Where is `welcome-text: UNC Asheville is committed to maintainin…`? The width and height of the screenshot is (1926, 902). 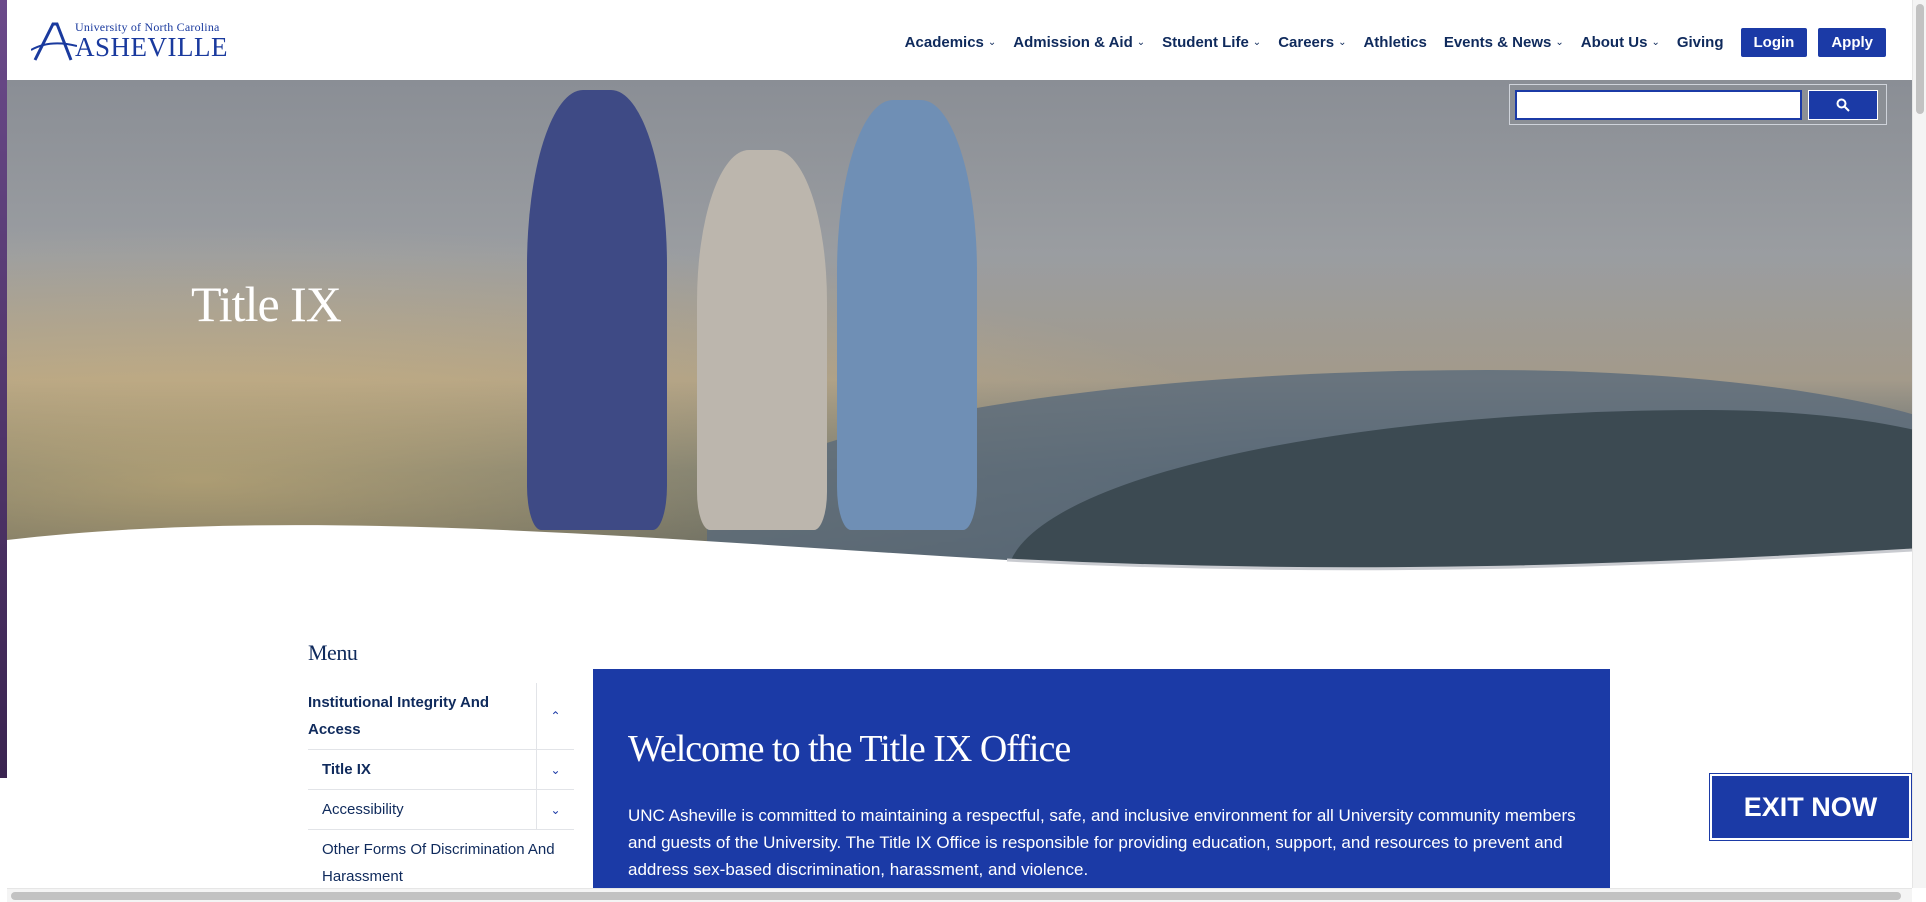 welcome-text: UNC Asheville is committed to maintainin… is located at coordinates (1102, 842).